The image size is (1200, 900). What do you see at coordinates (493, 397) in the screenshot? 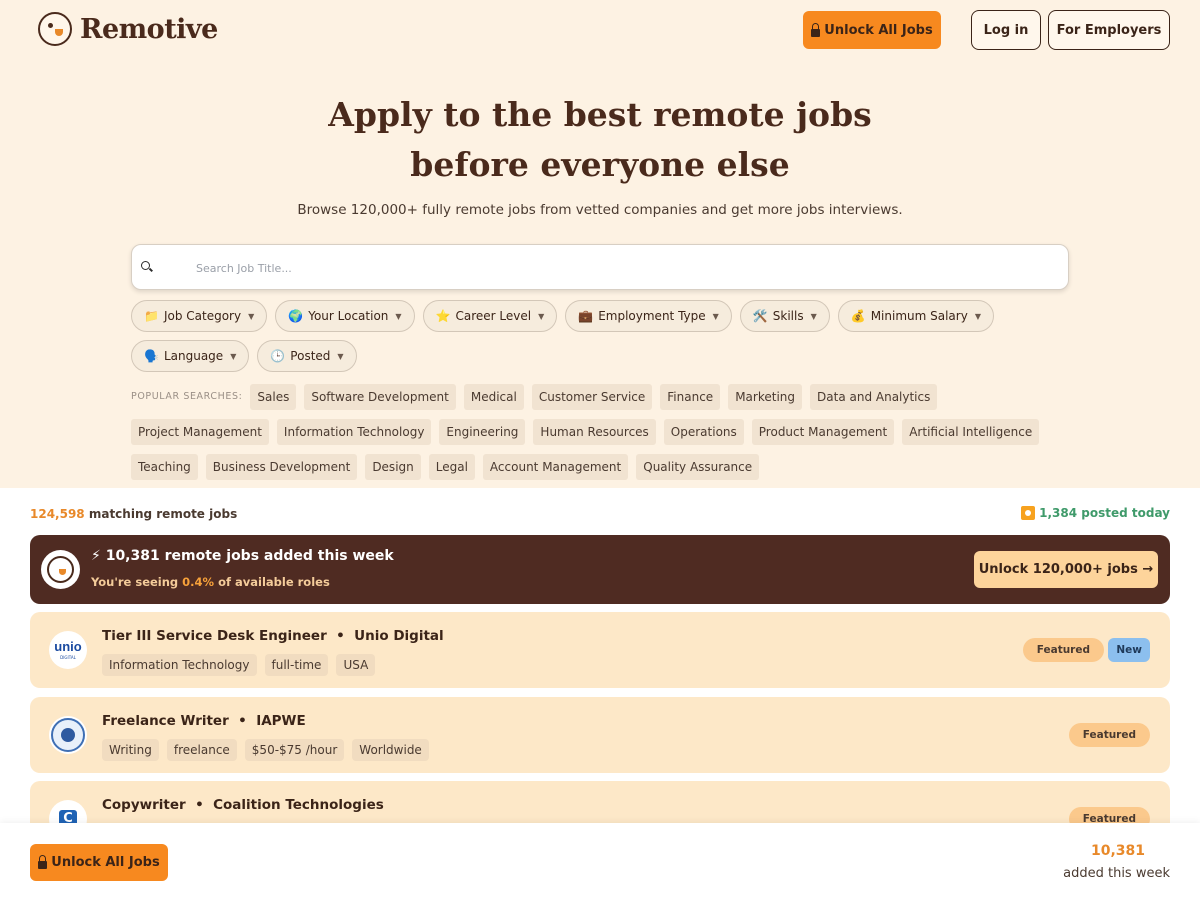
I see `popular-tag: Medical` at bounding box center [493, 397].